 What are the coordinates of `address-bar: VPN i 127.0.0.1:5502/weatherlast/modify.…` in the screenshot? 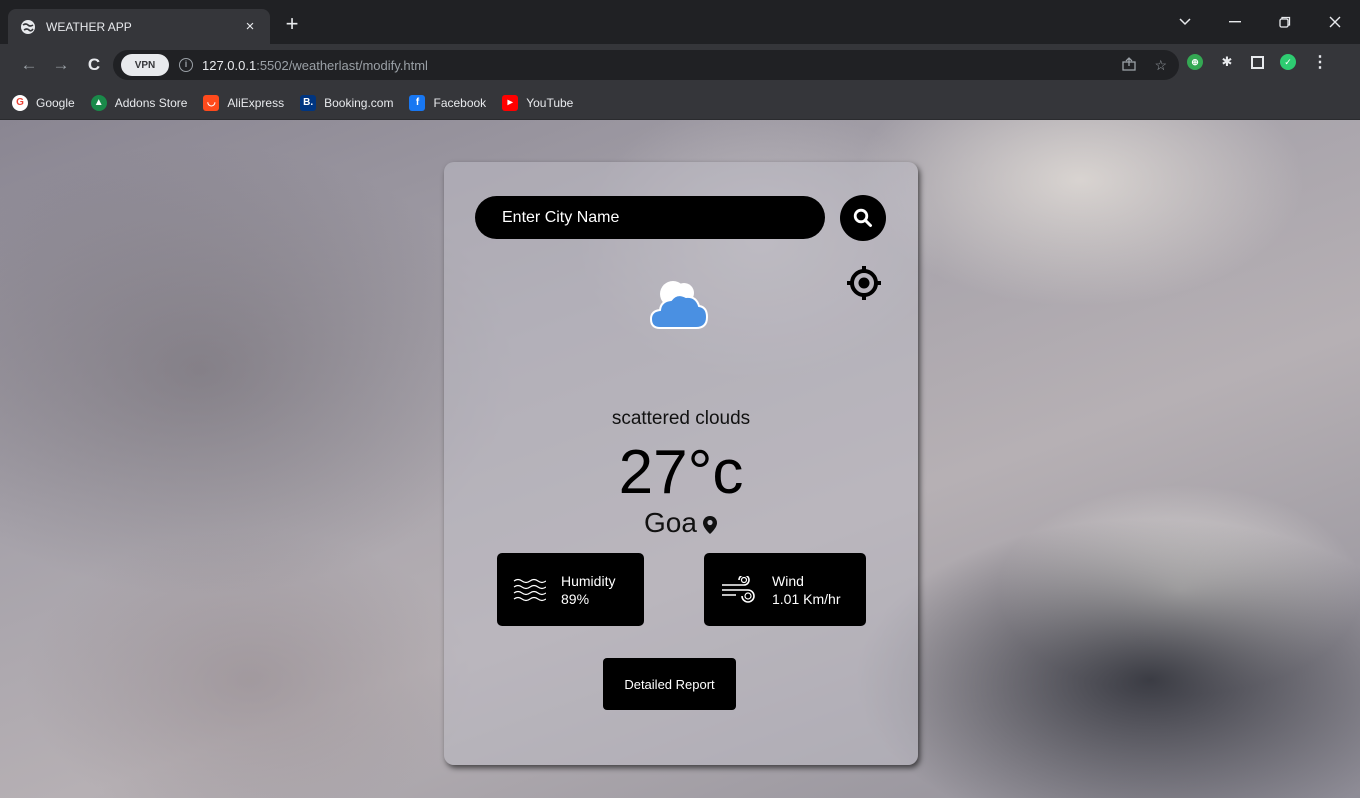 It's located at (646, 65).